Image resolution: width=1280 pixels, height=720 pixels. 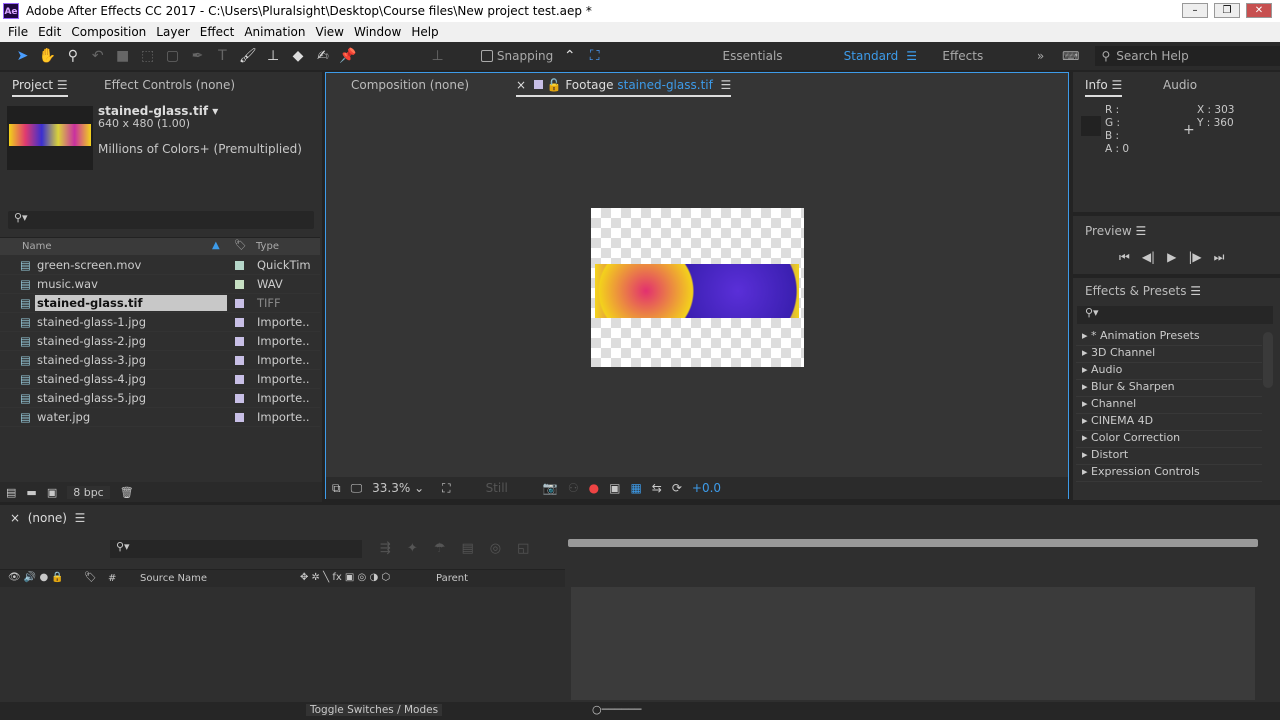 What do you see at coordinates (911, 56) in the screenshot?
I see `workspace-menu-icon: ☰` at bounding box center [911, 56].